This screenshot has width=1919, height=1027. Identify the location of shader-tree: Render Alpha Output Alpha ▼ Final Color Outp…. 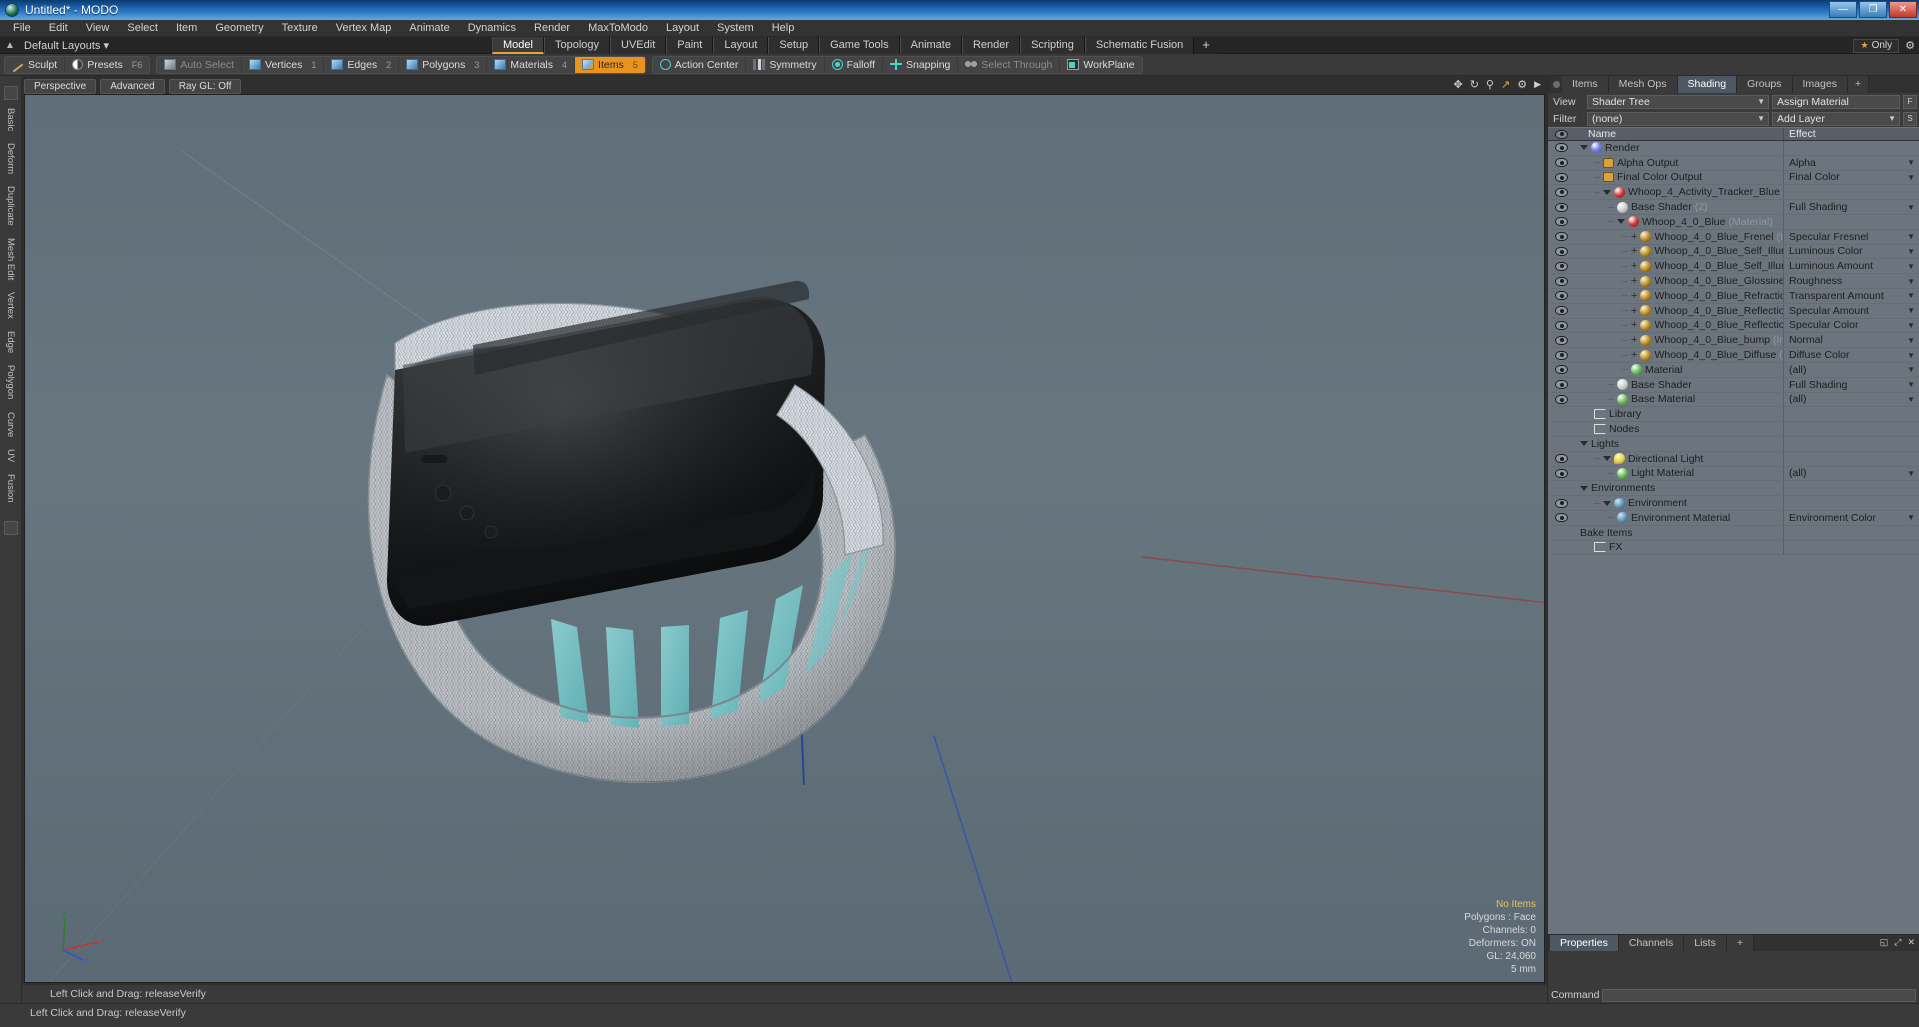
(1733, 537).